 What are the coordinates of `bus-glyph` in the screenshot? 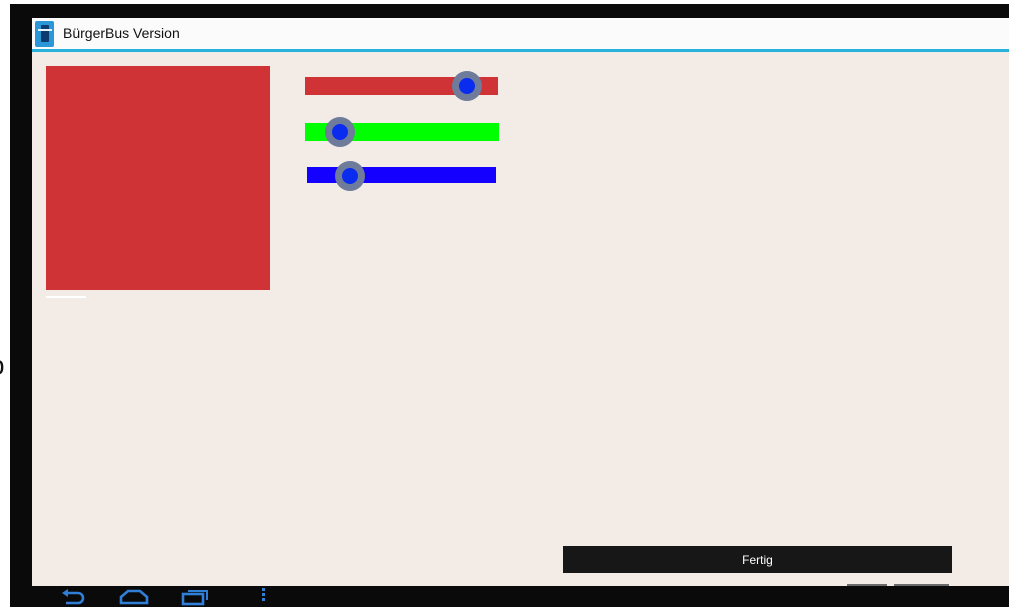 It's located at (45, 33).